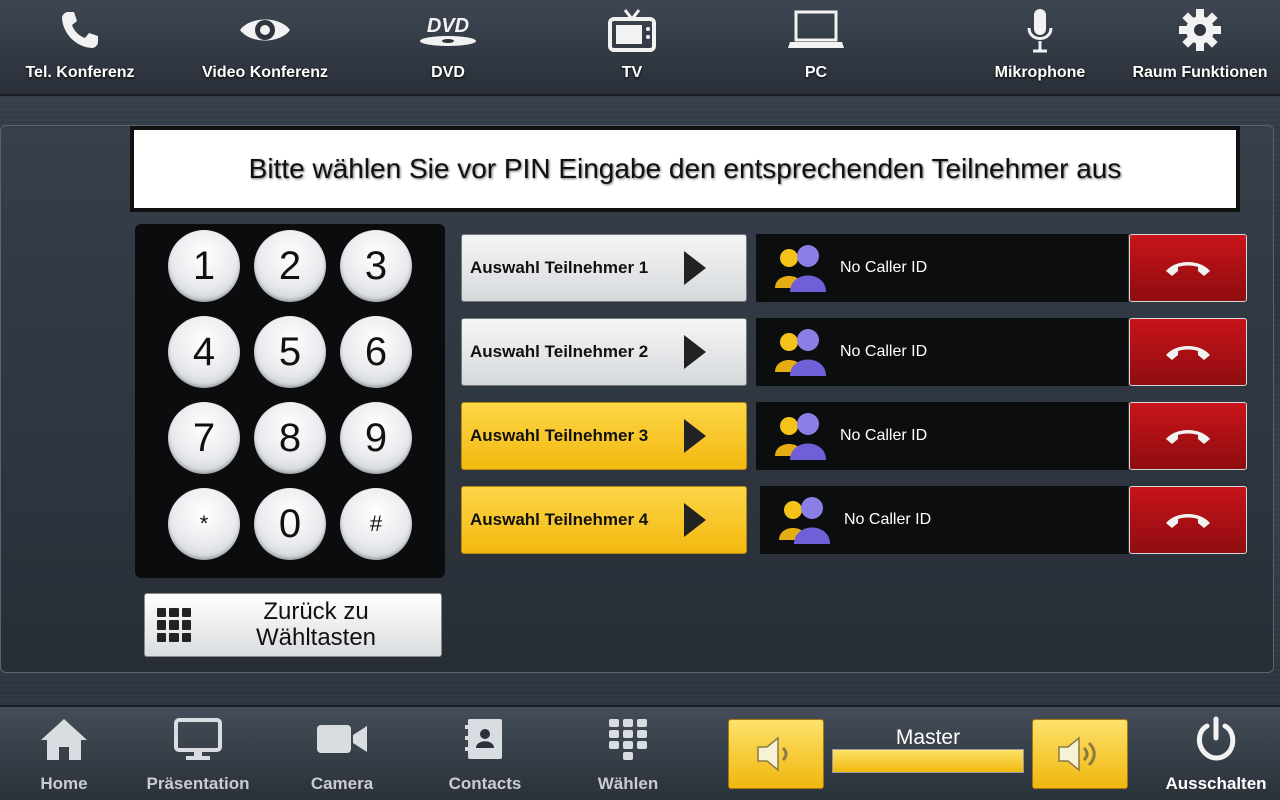 This screenshot has width=1280, height=800. I want to click on nav-label: Camera, so click(342, 783).